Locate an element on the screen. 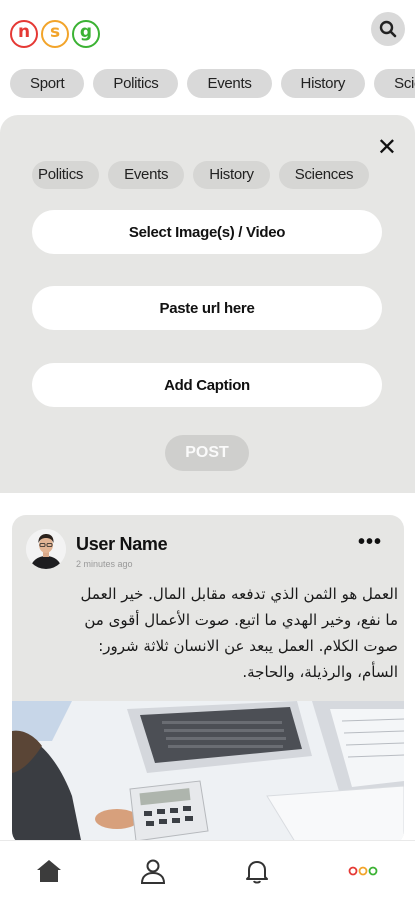 This screenshot has height=900, width=415. category-chip-sport: Sport is located at coordinates (47, 83).